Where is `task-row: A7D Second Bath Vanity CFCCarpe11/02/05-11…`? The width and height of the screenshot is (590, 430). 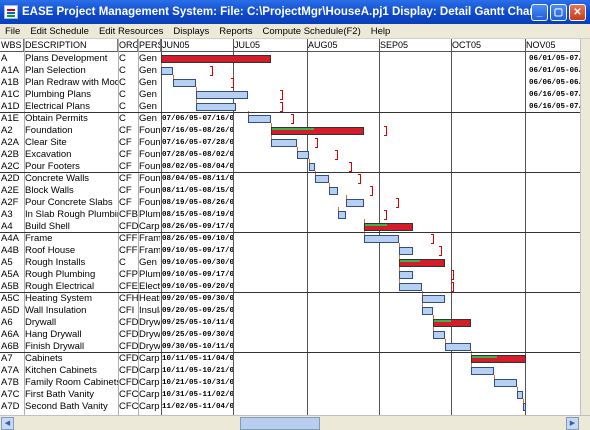
task-row: A7D Second Bath Vanity CFCCarpe11/02/05-11… is located at coordinates (290, 406).